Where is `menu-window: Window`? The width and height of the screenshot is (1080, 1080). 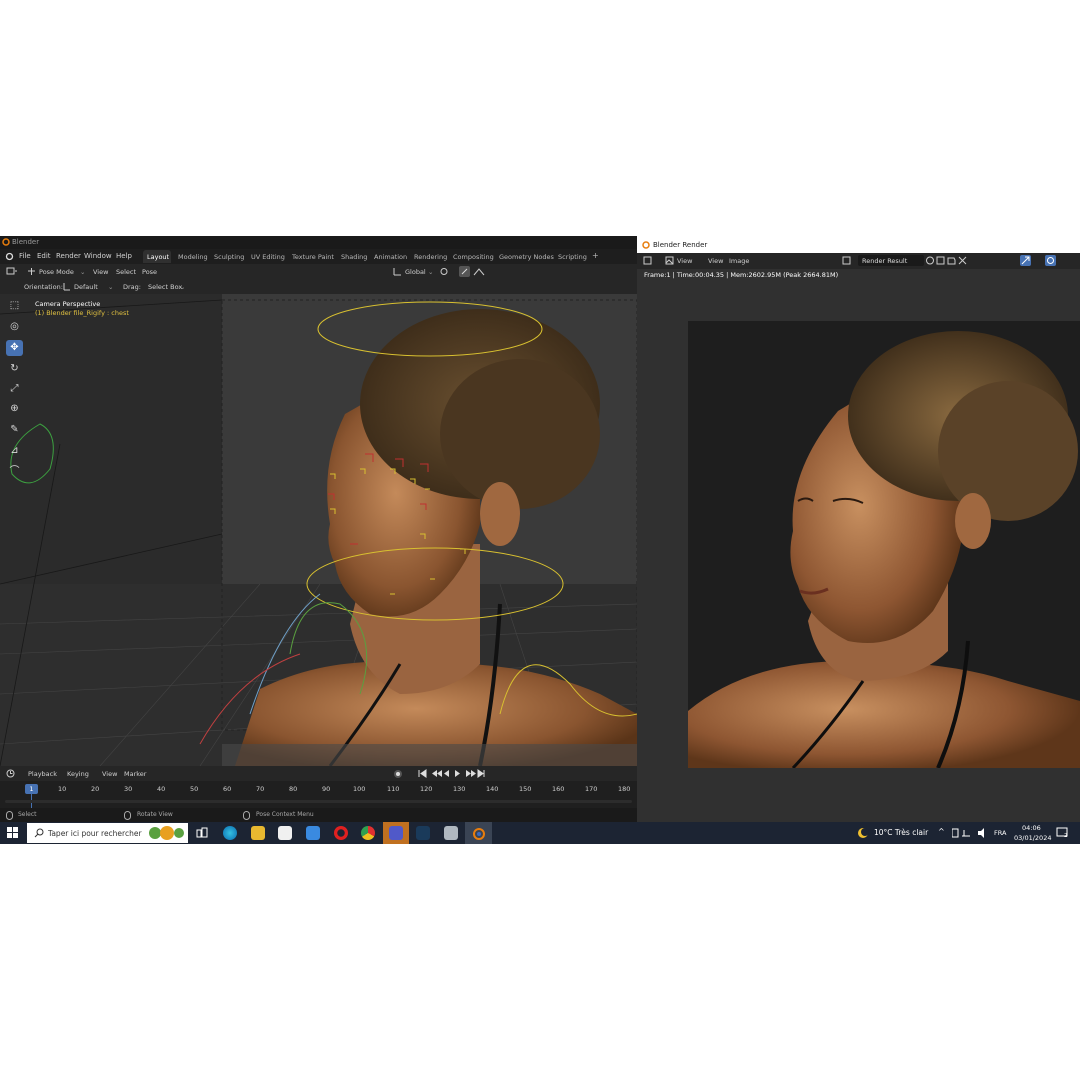 menu-window: Window is located at coordinates (98, 256).